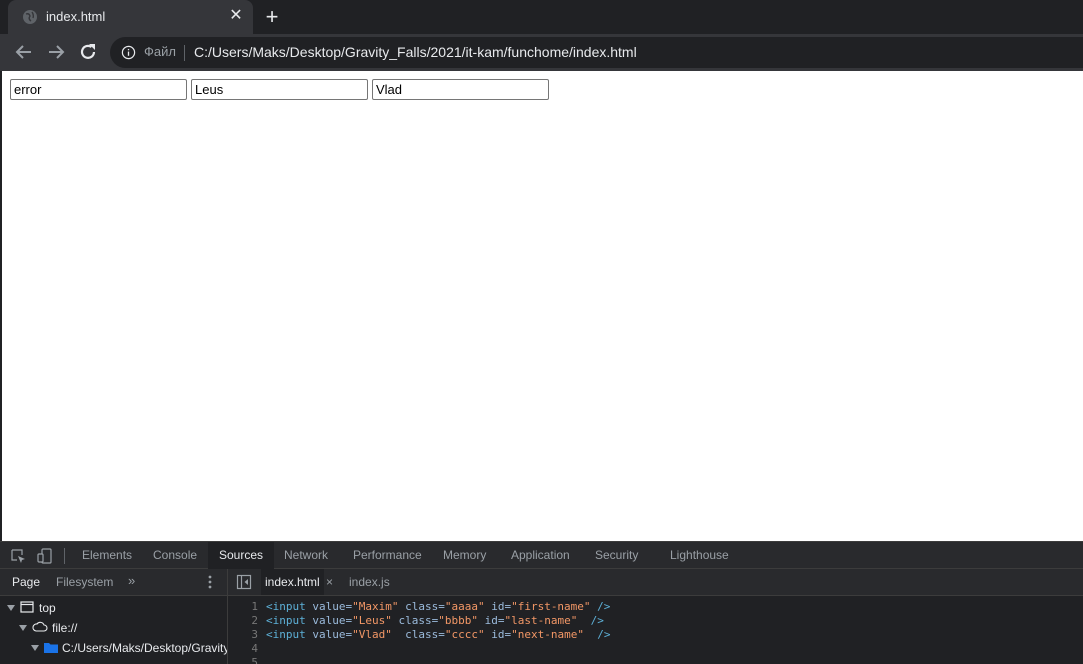  What do you see at coordinates (541, 17) in the screenshot?
I see `tab-strip: index.html ✕ +` at bounding box center [541, 17].